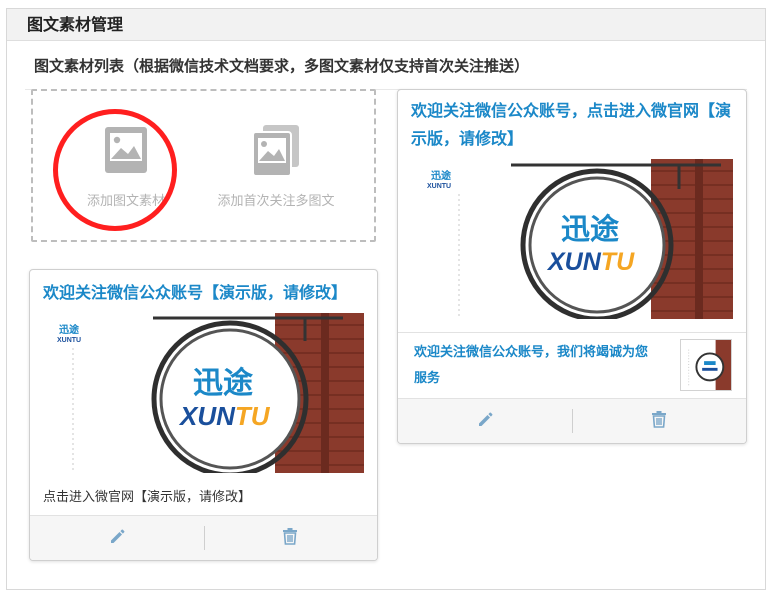 The image size is (772, 598). Describe the element at coordinates (75, 24) in the screenshot. I see `panel-title: 图文素材管理` at that location.